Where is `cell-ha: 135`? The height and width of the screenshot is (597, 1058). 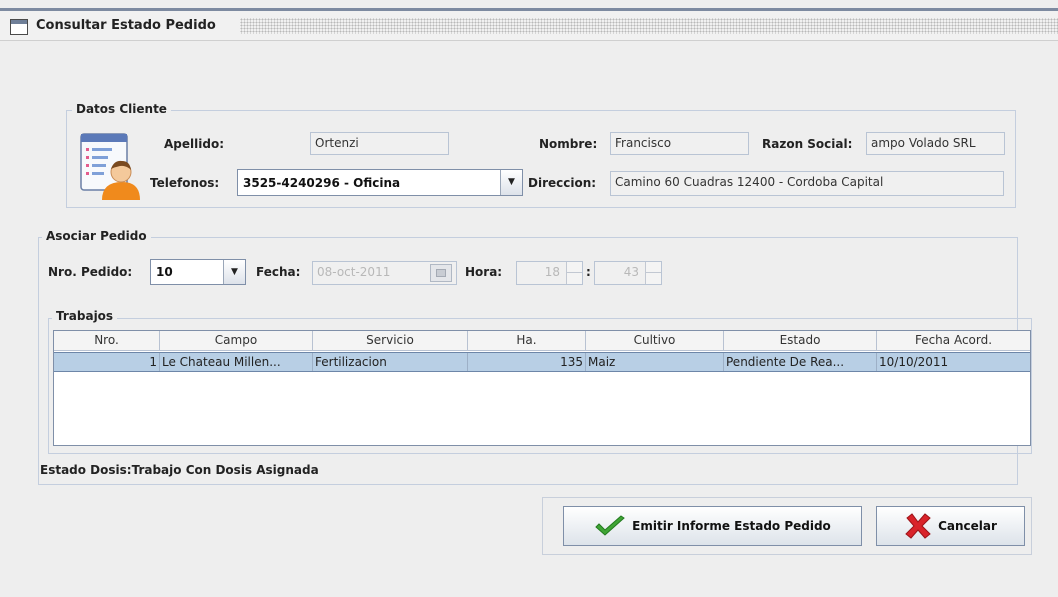 cell-ha: 135 is located at coordinates (527, 362).